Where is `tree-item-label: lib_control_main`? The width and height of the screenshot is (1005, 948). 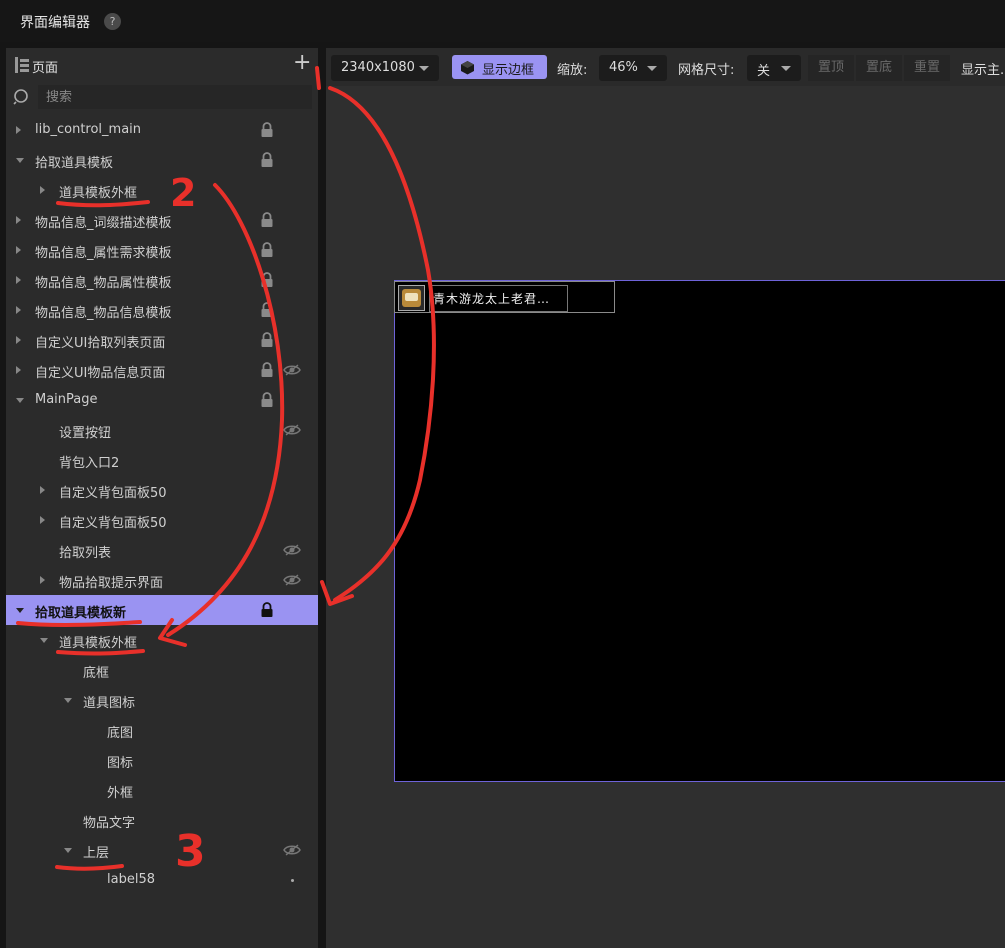
tree-item-label: lib_control_main is located at coordinates (88, 129).